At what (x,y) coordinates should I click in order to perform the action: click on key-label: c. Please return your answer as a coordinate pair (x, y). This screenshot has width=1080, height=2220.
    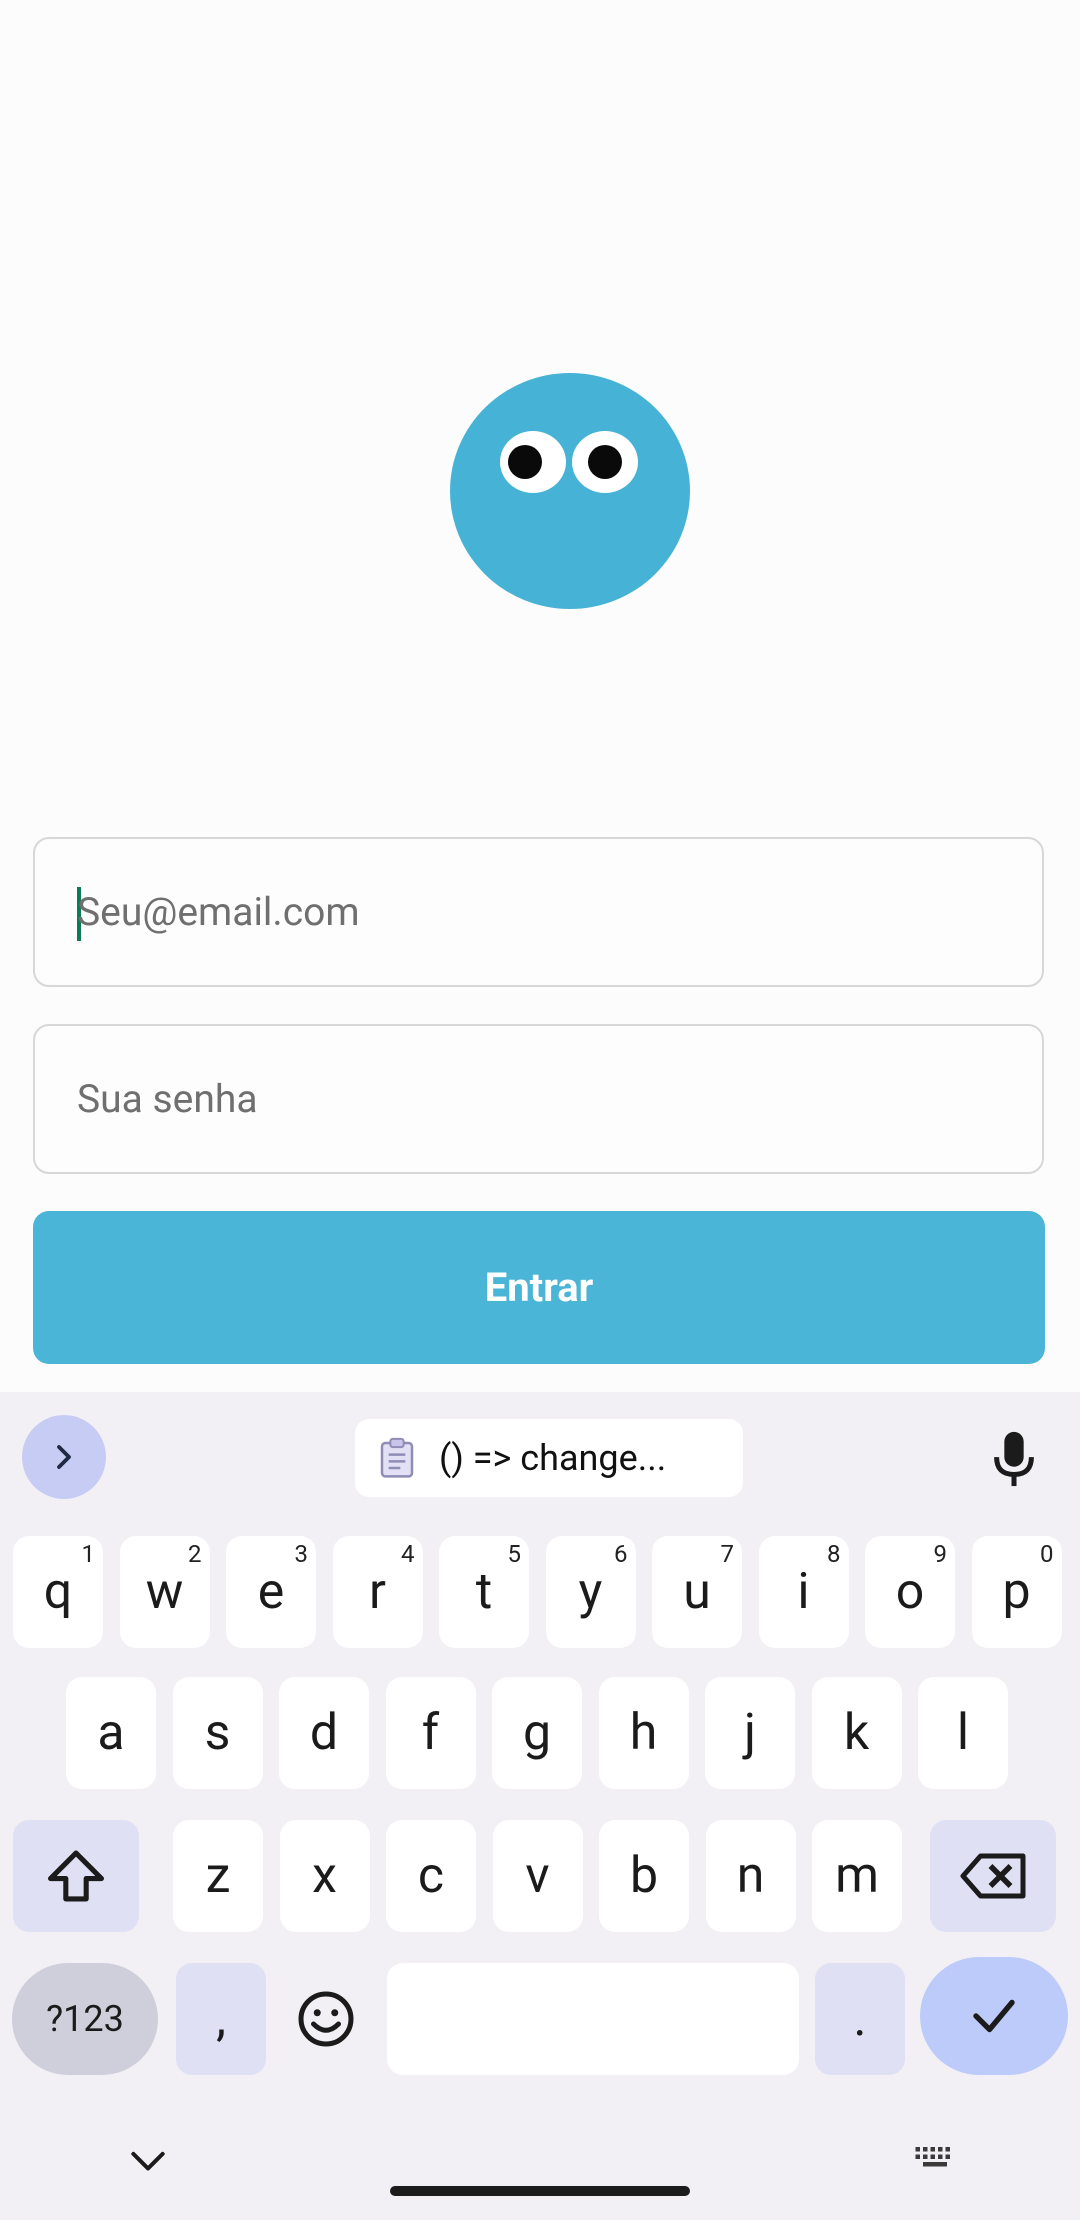
    Looking at the image, I should click on (431, 1876).